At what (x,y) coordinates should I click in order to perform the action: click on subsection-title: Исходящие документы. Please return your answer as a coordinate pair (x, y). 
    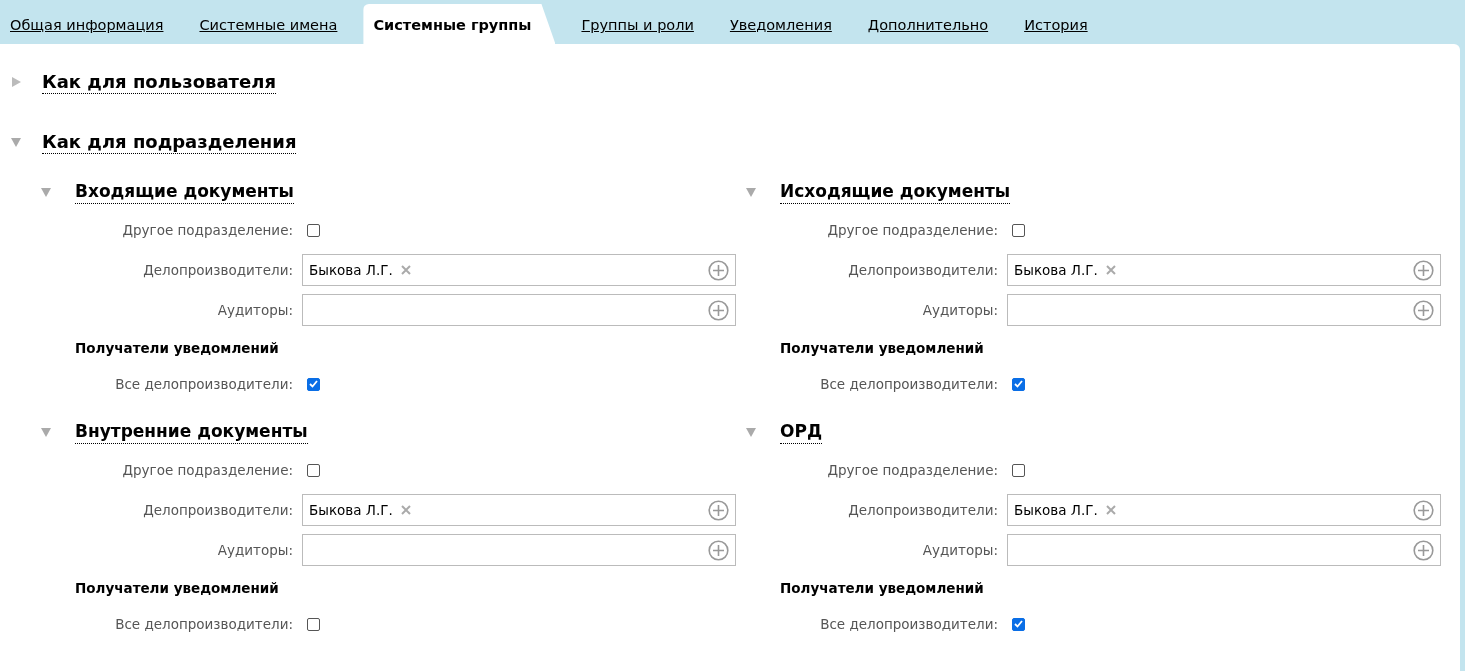
    Looking at the image, I should click on (895, 192).